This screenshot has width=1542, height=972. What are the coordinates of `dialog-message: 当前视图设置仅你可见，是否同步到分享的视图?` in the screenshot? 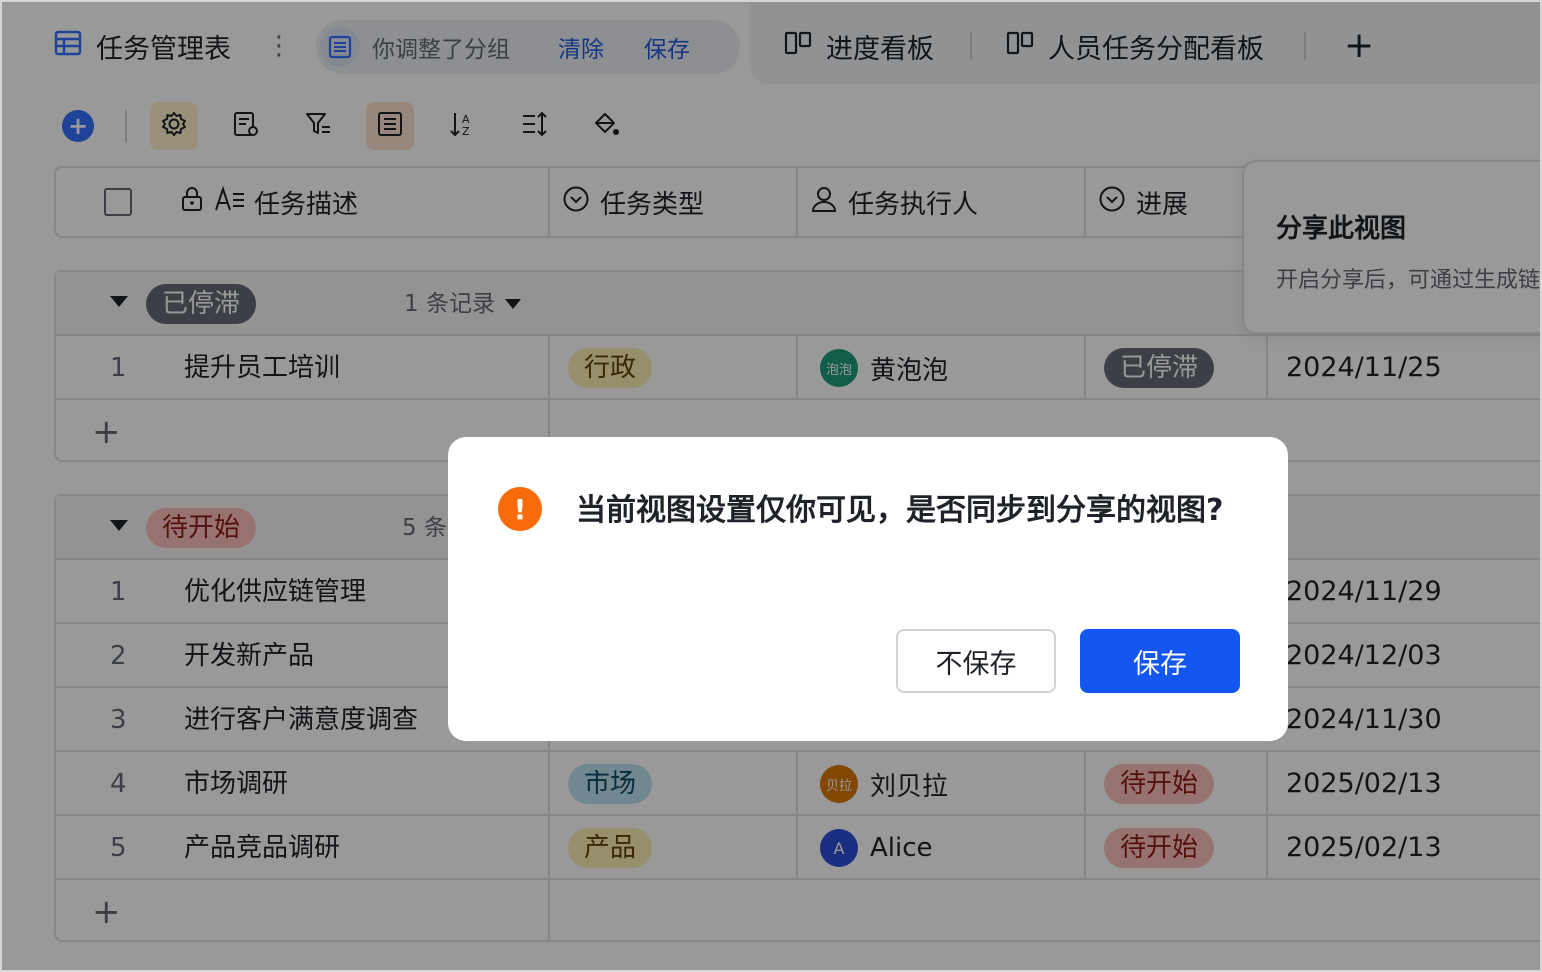 It's located at (900, 510).